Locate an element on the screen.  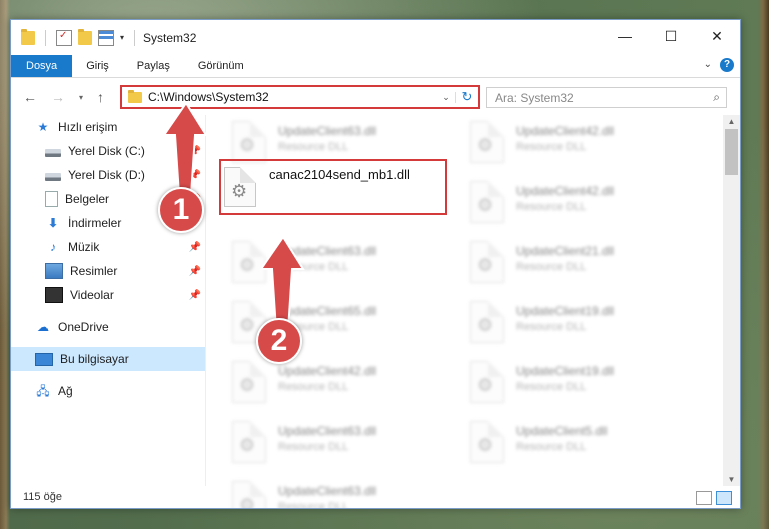
annotation-arrows is located at coordinates (233, 216).